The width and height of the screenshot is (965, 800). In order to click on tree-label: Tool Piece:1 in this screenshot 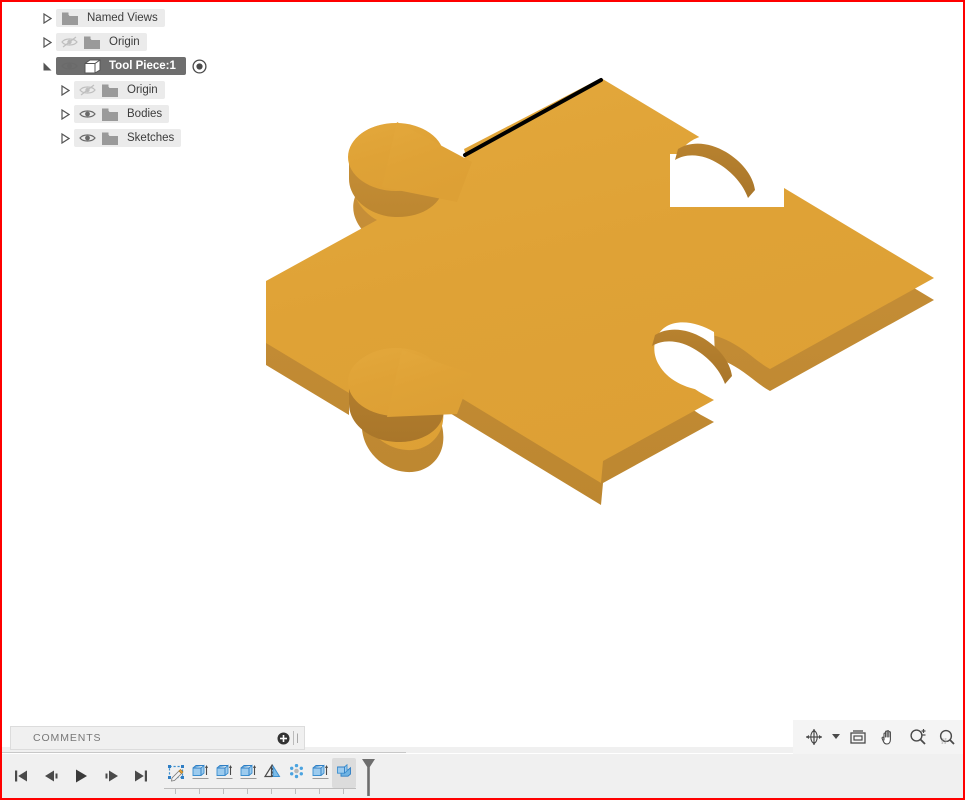, I will do `click(142, 66)`.